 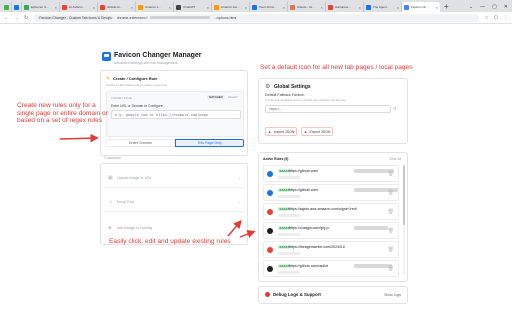 What do you see at coordinates (446, 7) in the screenshot?
I see `new-tab-button: +` at bounding box center [446, 7].